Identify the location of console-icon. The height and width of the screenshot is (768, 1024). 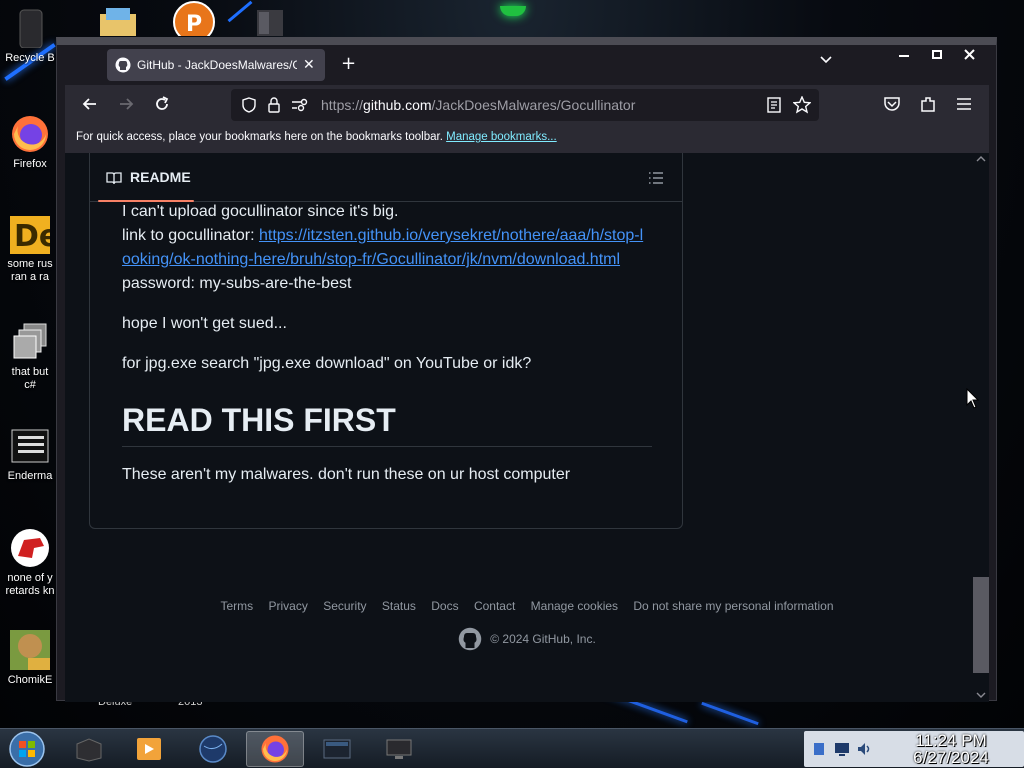
(30, 446).